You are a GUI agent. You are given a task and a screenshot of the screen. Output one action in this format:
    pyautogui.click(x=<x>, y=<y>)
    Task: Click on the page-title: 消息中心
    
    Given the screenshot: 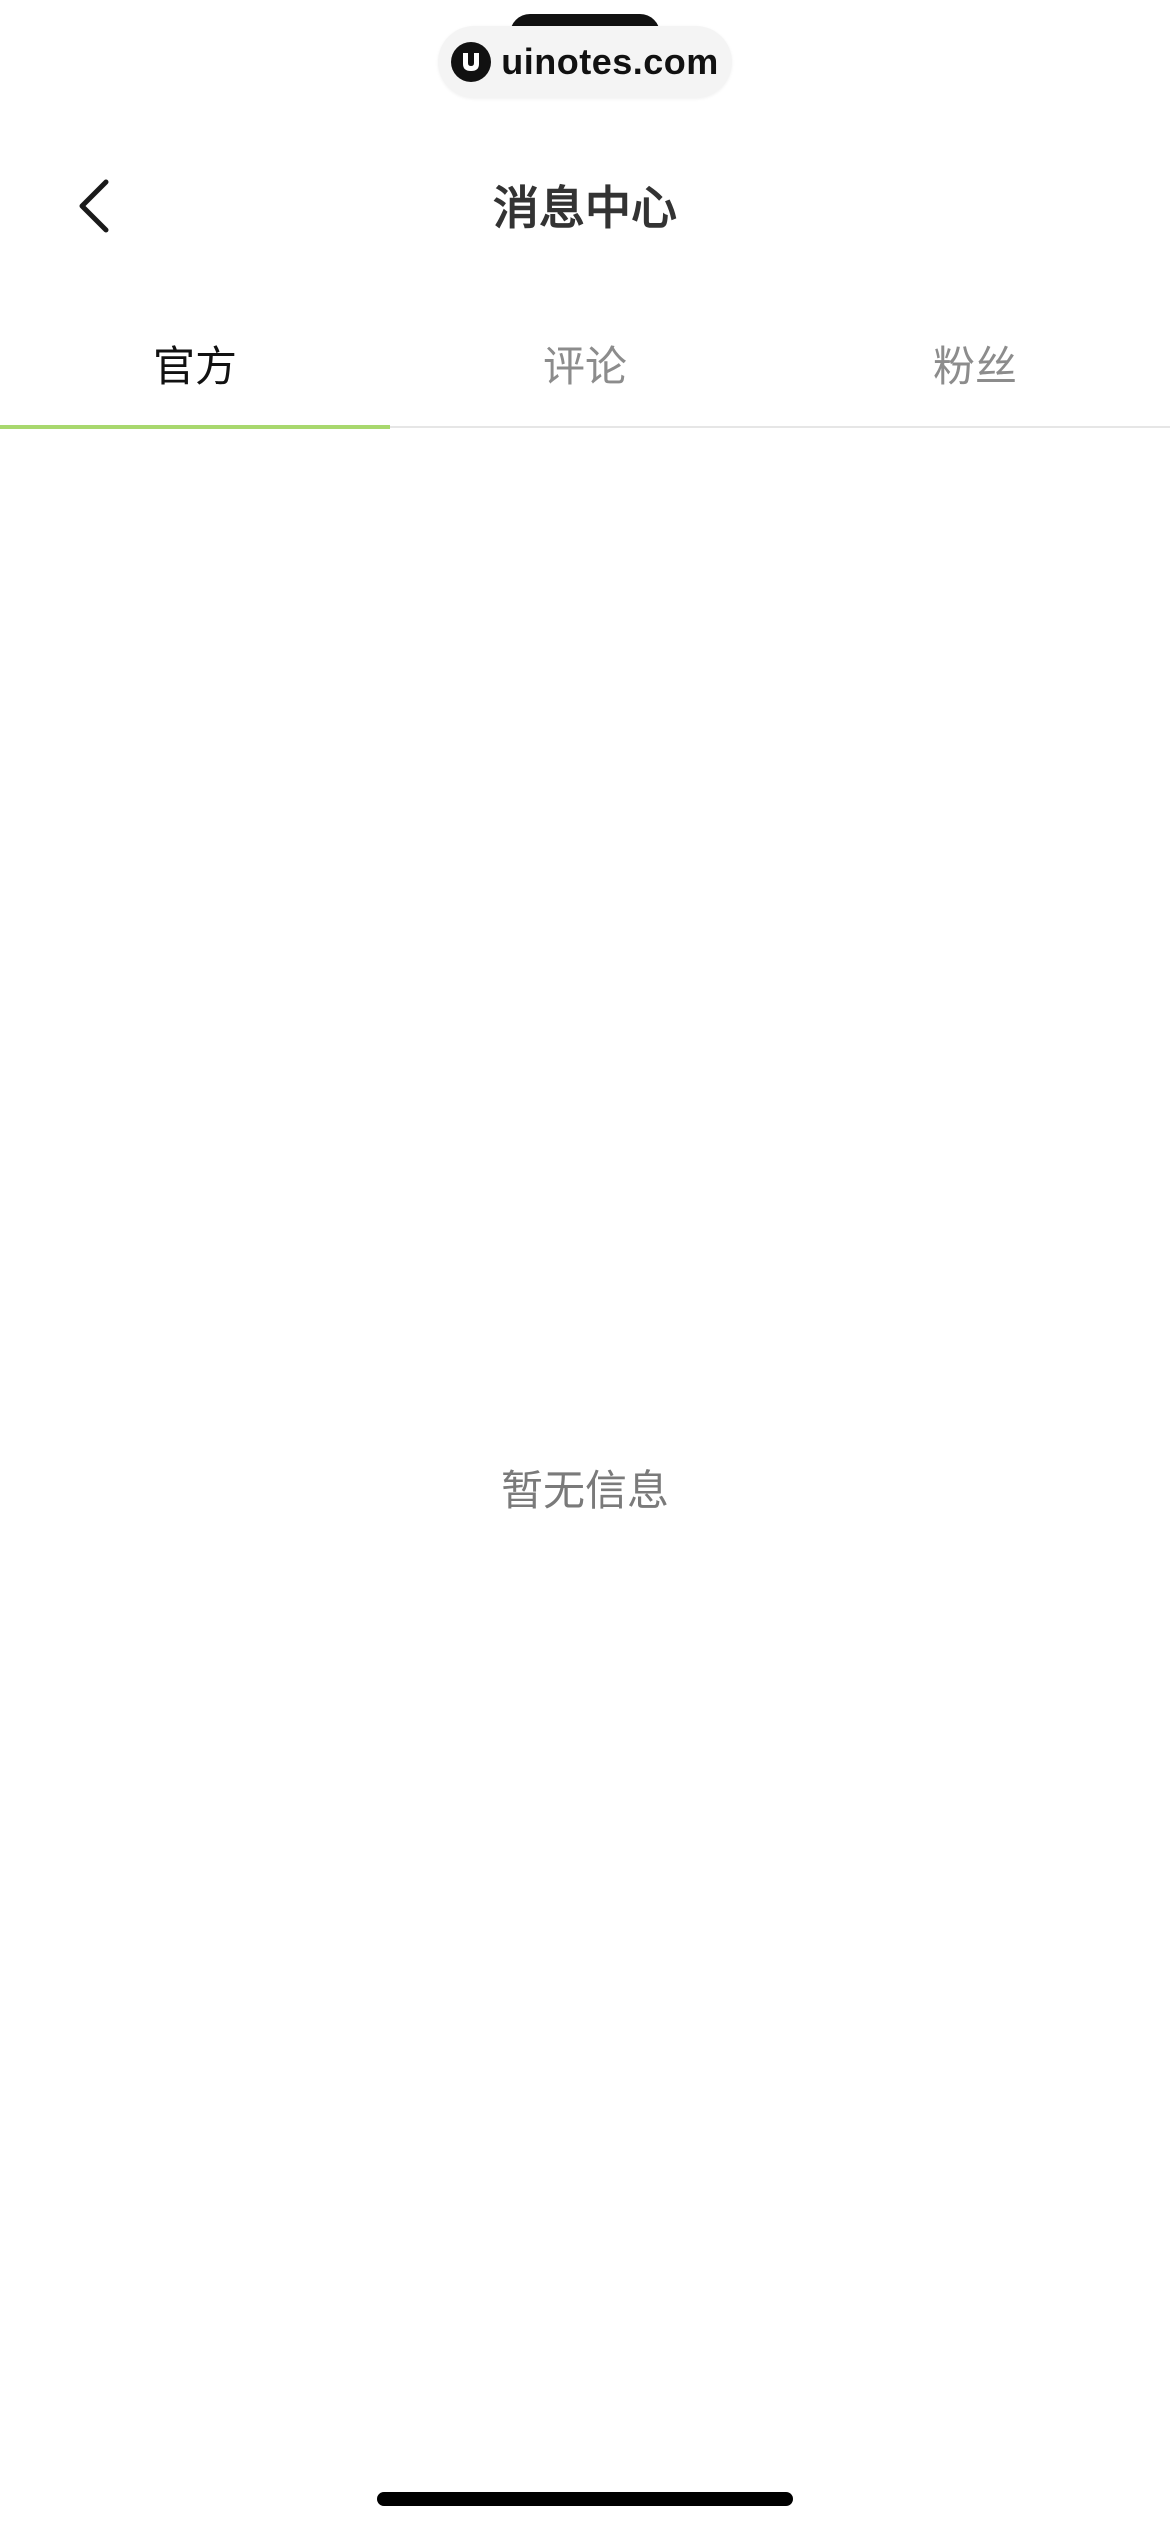 What is the action you would take?
    pyautogui.click(x=585, y=208)
    